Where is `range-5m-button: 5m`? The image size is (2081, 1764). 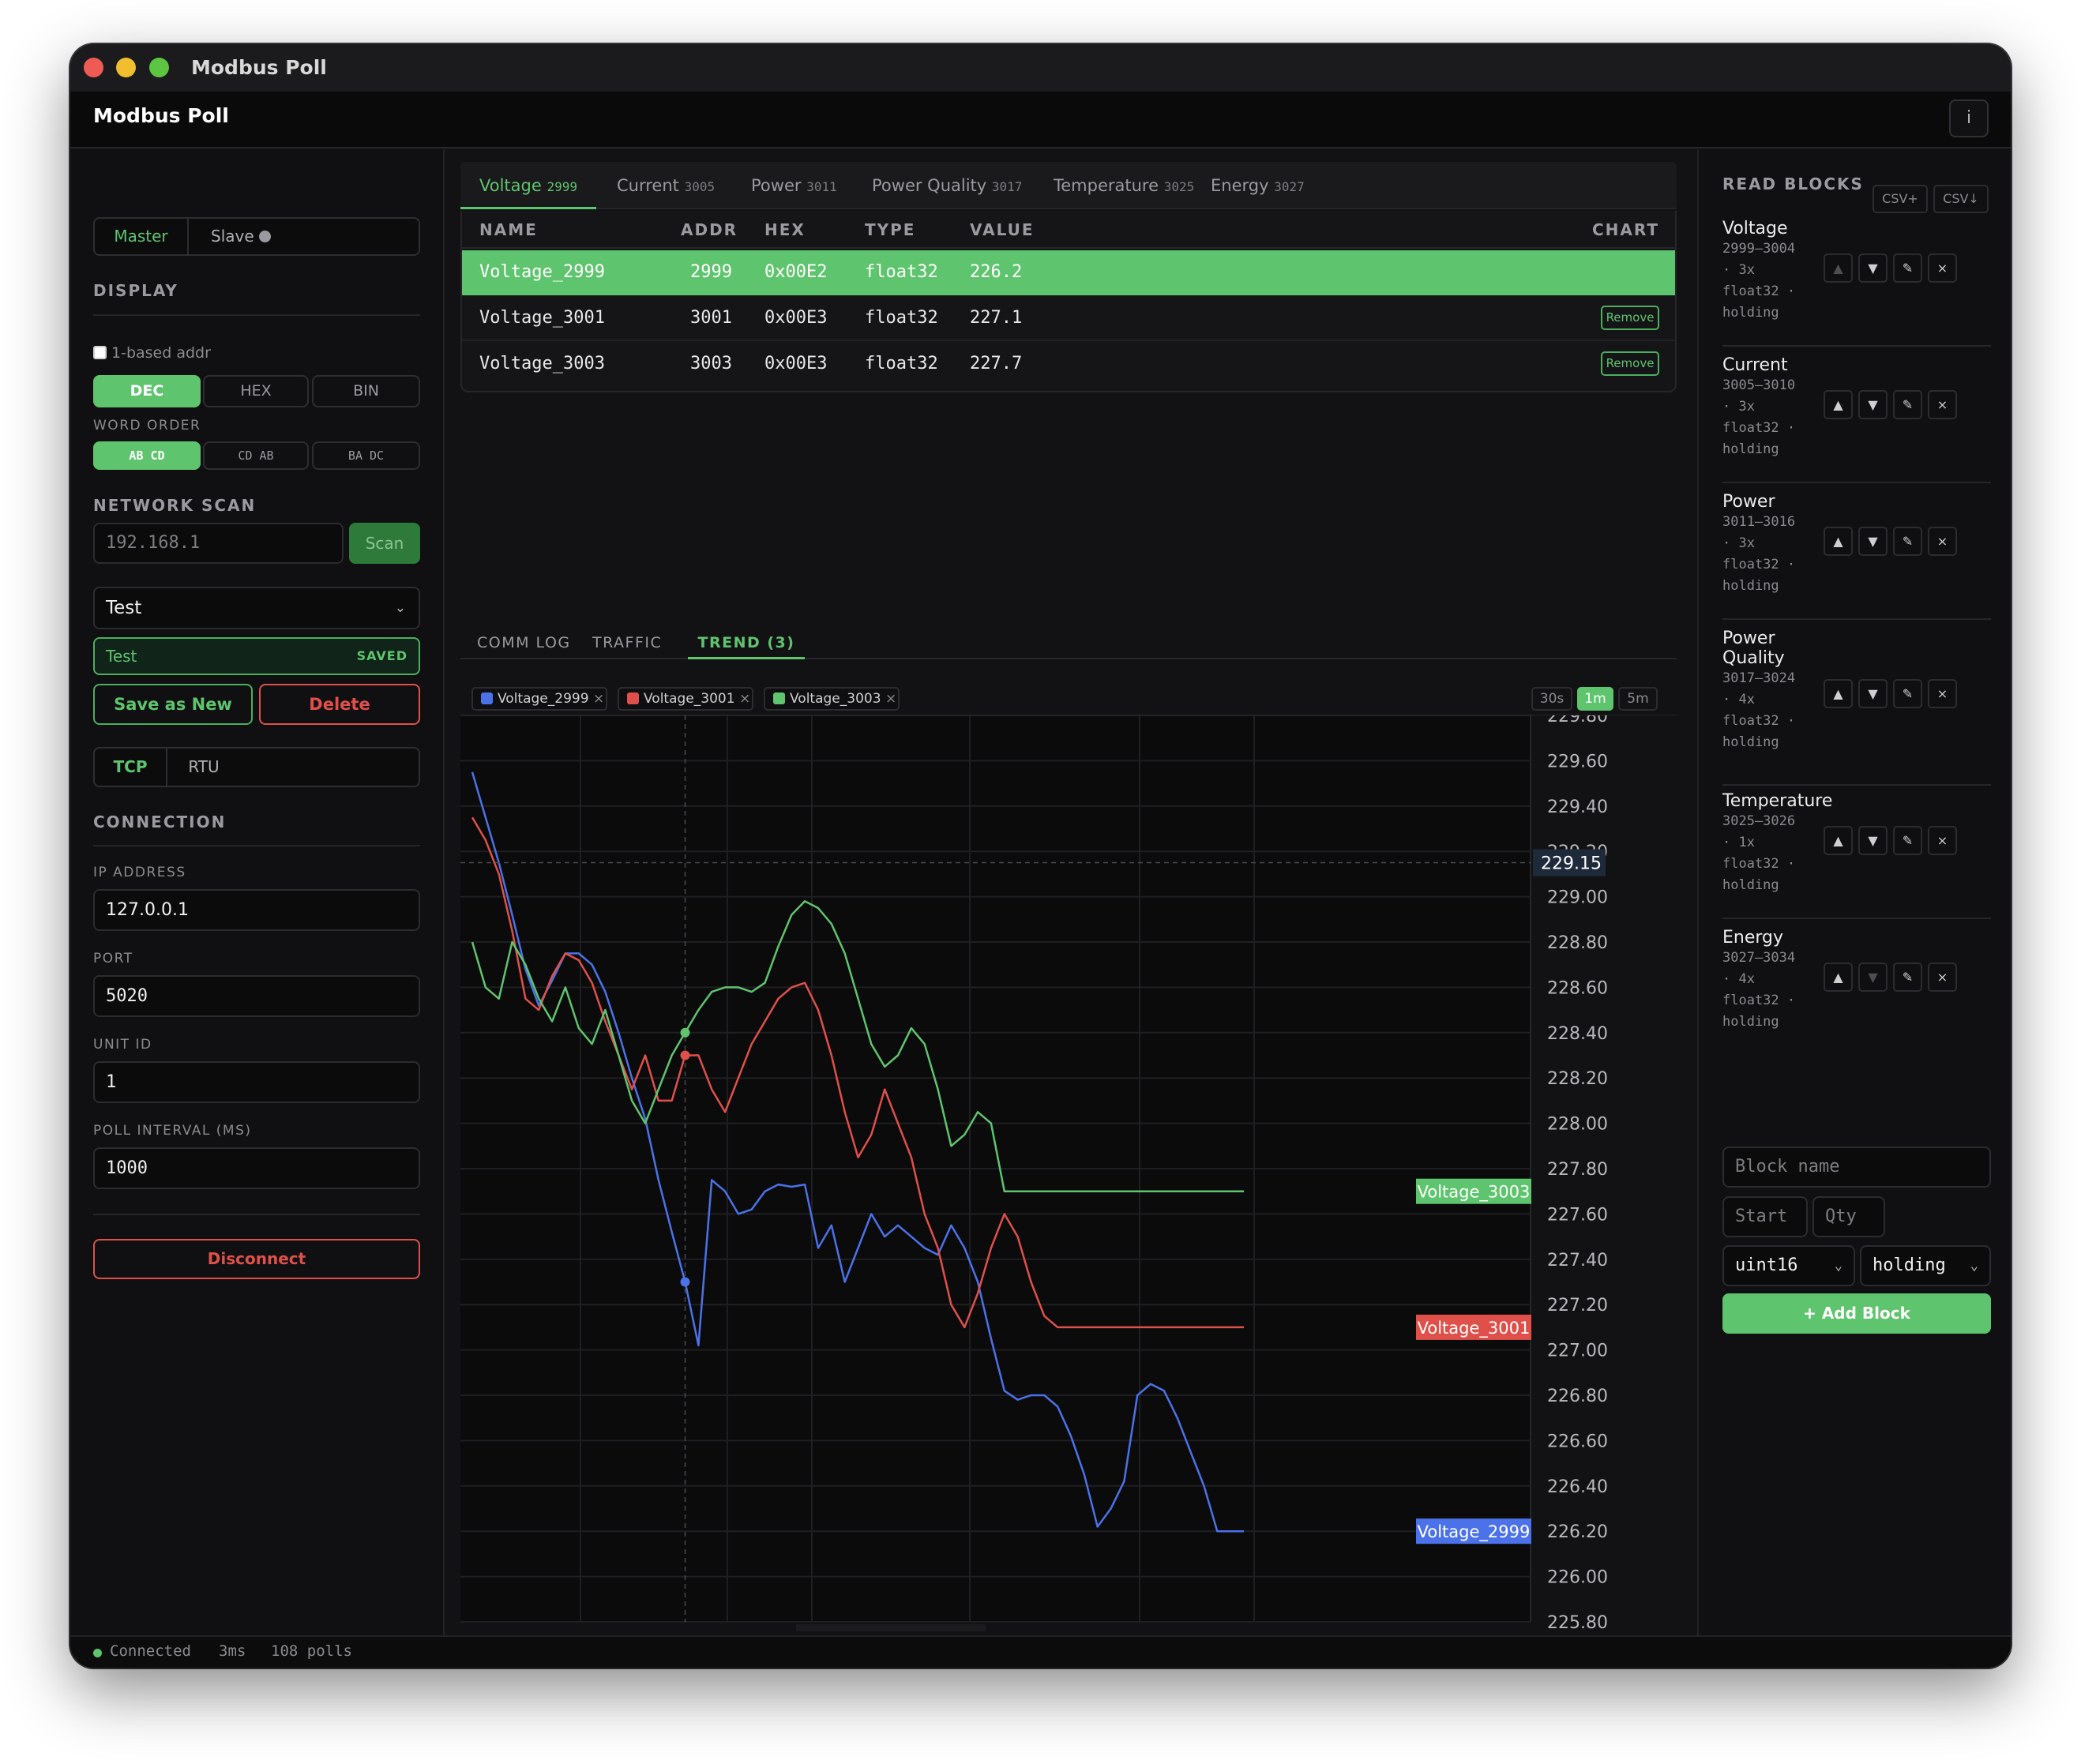
range-5m-button: 5m is located at coordinates (1638, 699).